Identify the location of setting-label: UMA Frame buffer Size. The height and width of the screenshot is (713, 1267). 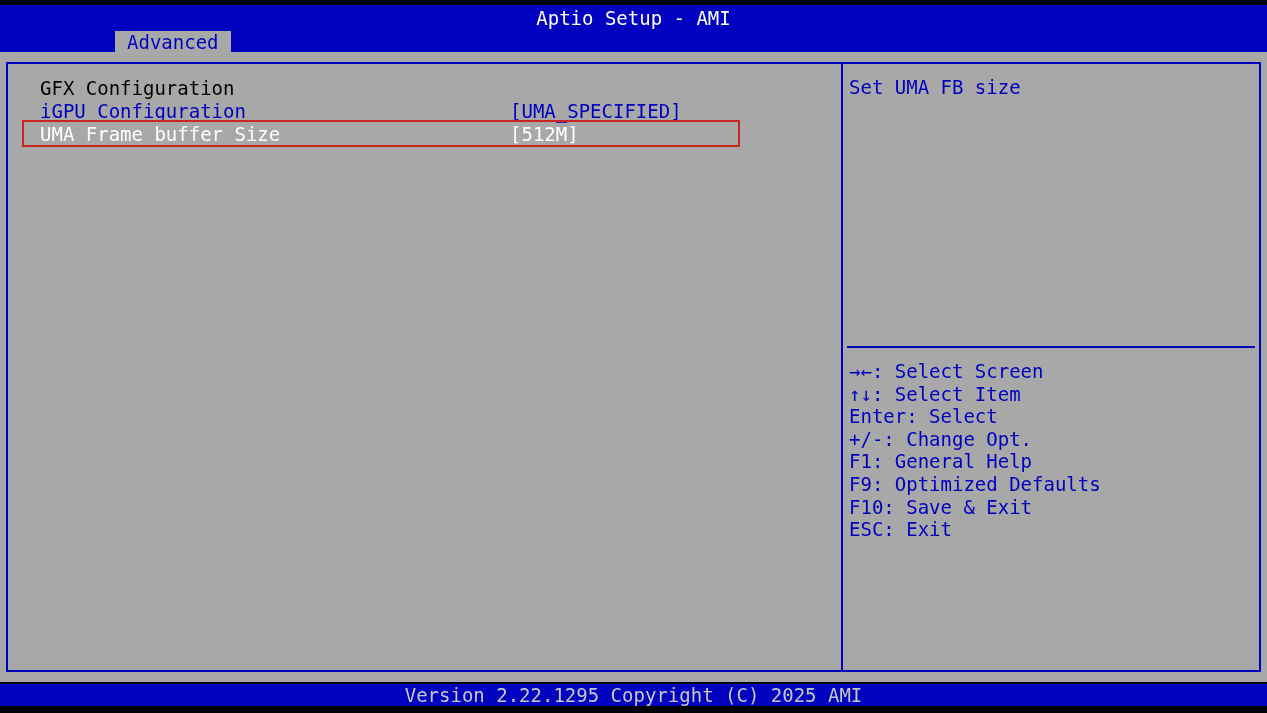
(161, 133).